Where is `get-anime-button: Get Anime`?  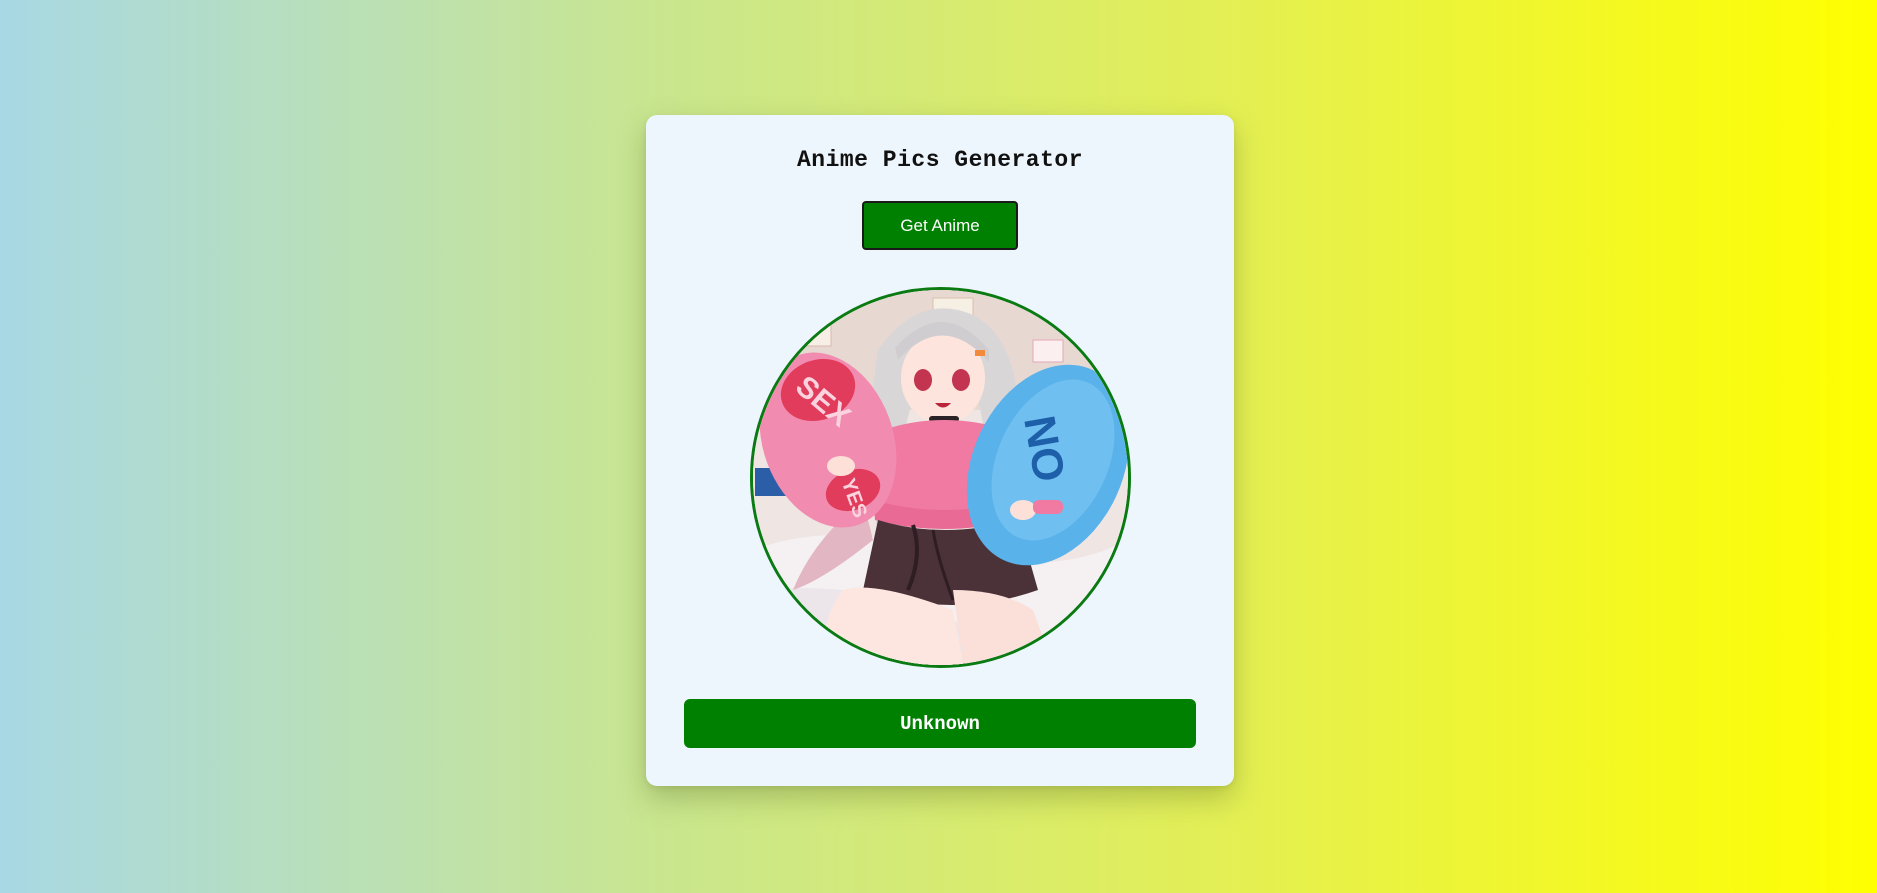
get-anime-button: Get Anime is located at coordinates (940, 225).